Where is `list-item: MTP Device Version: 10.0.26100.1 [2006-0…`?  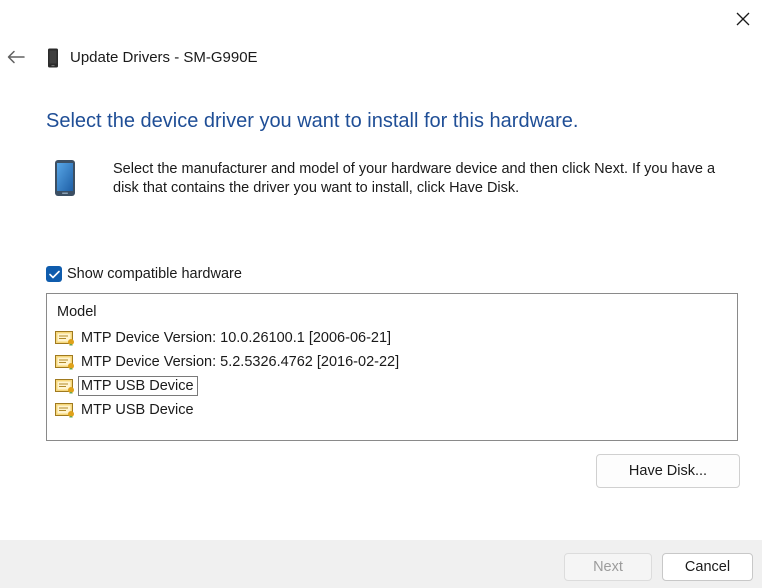 list-item: MTP Device Version: 10.0.26100.1 [2006-0… is located at coordinates (225, 338).